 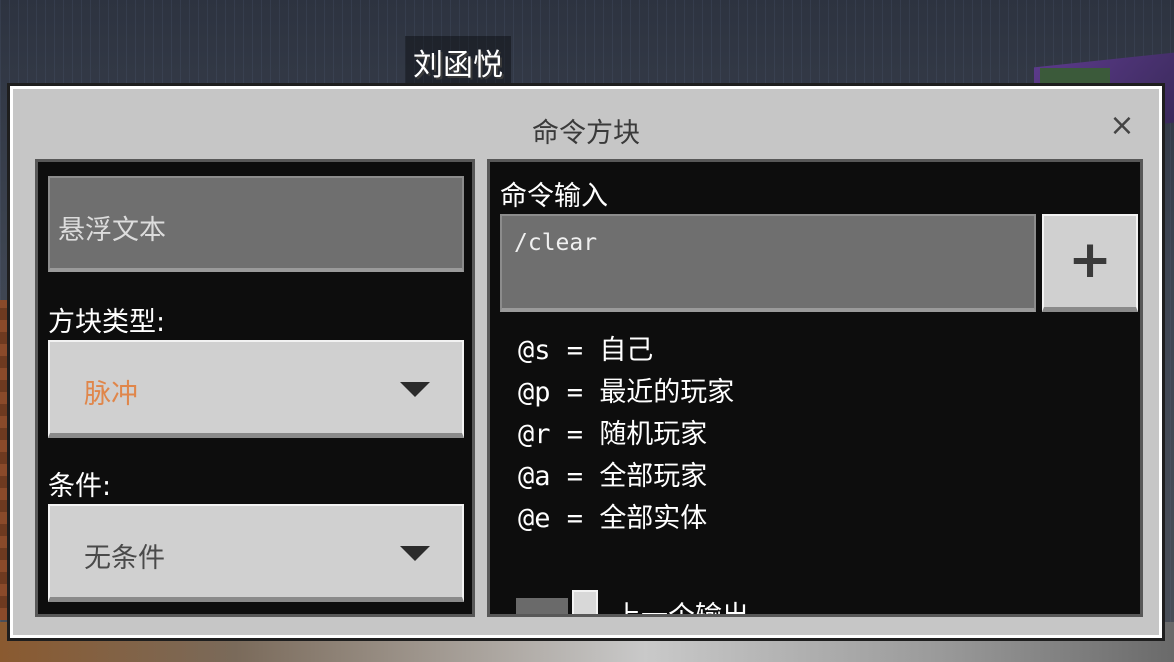 What do you see at coordinates (534, 392) in the screenshot?
I see `selector-code: @p` at bounding box center [534, 392].